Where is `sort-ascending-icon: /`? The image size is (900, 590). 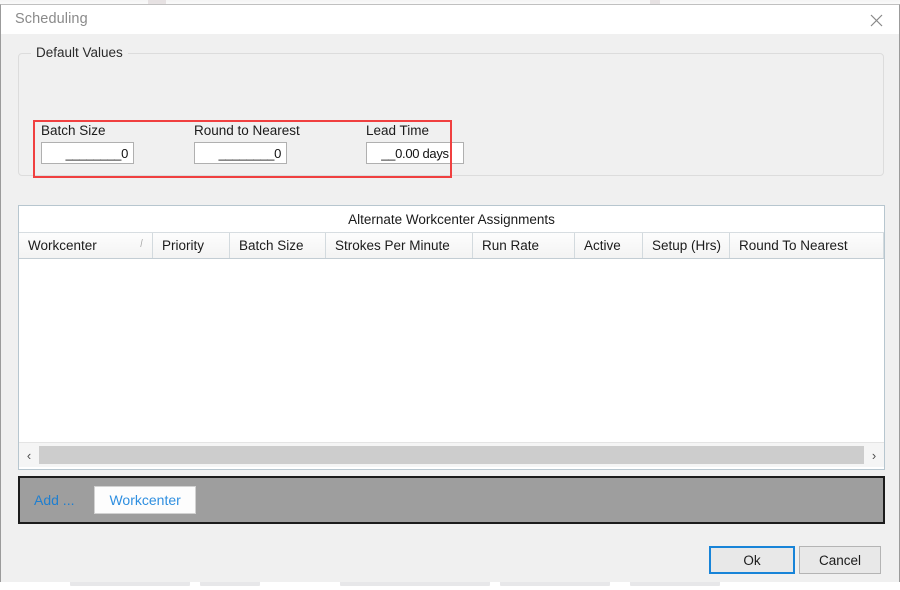 sort-ascending-icon: / is located at coordinates (141, 244).